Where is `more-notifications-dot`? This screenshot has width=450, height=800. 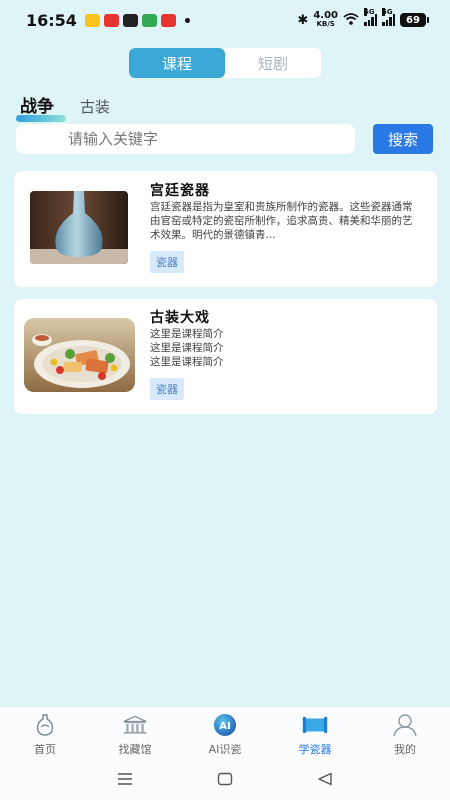 more-notifications-dot is located at coordinates (187, 20).